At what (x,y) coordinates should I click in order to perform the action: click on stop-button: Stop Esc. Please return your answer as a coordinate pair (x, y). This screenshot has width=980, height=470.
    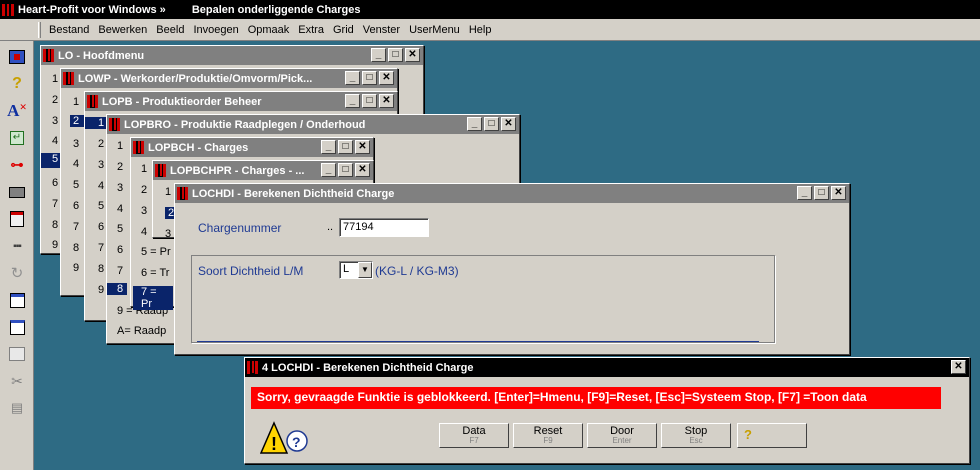
    Looking at the image, I should click on (696, 435).